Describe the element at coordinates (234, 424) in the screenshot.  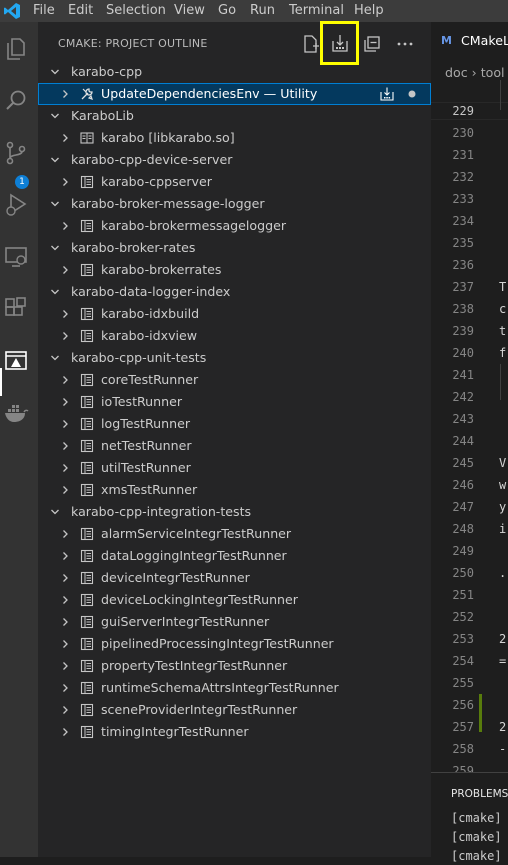
I see `target-node: logTestRunner` at that location.